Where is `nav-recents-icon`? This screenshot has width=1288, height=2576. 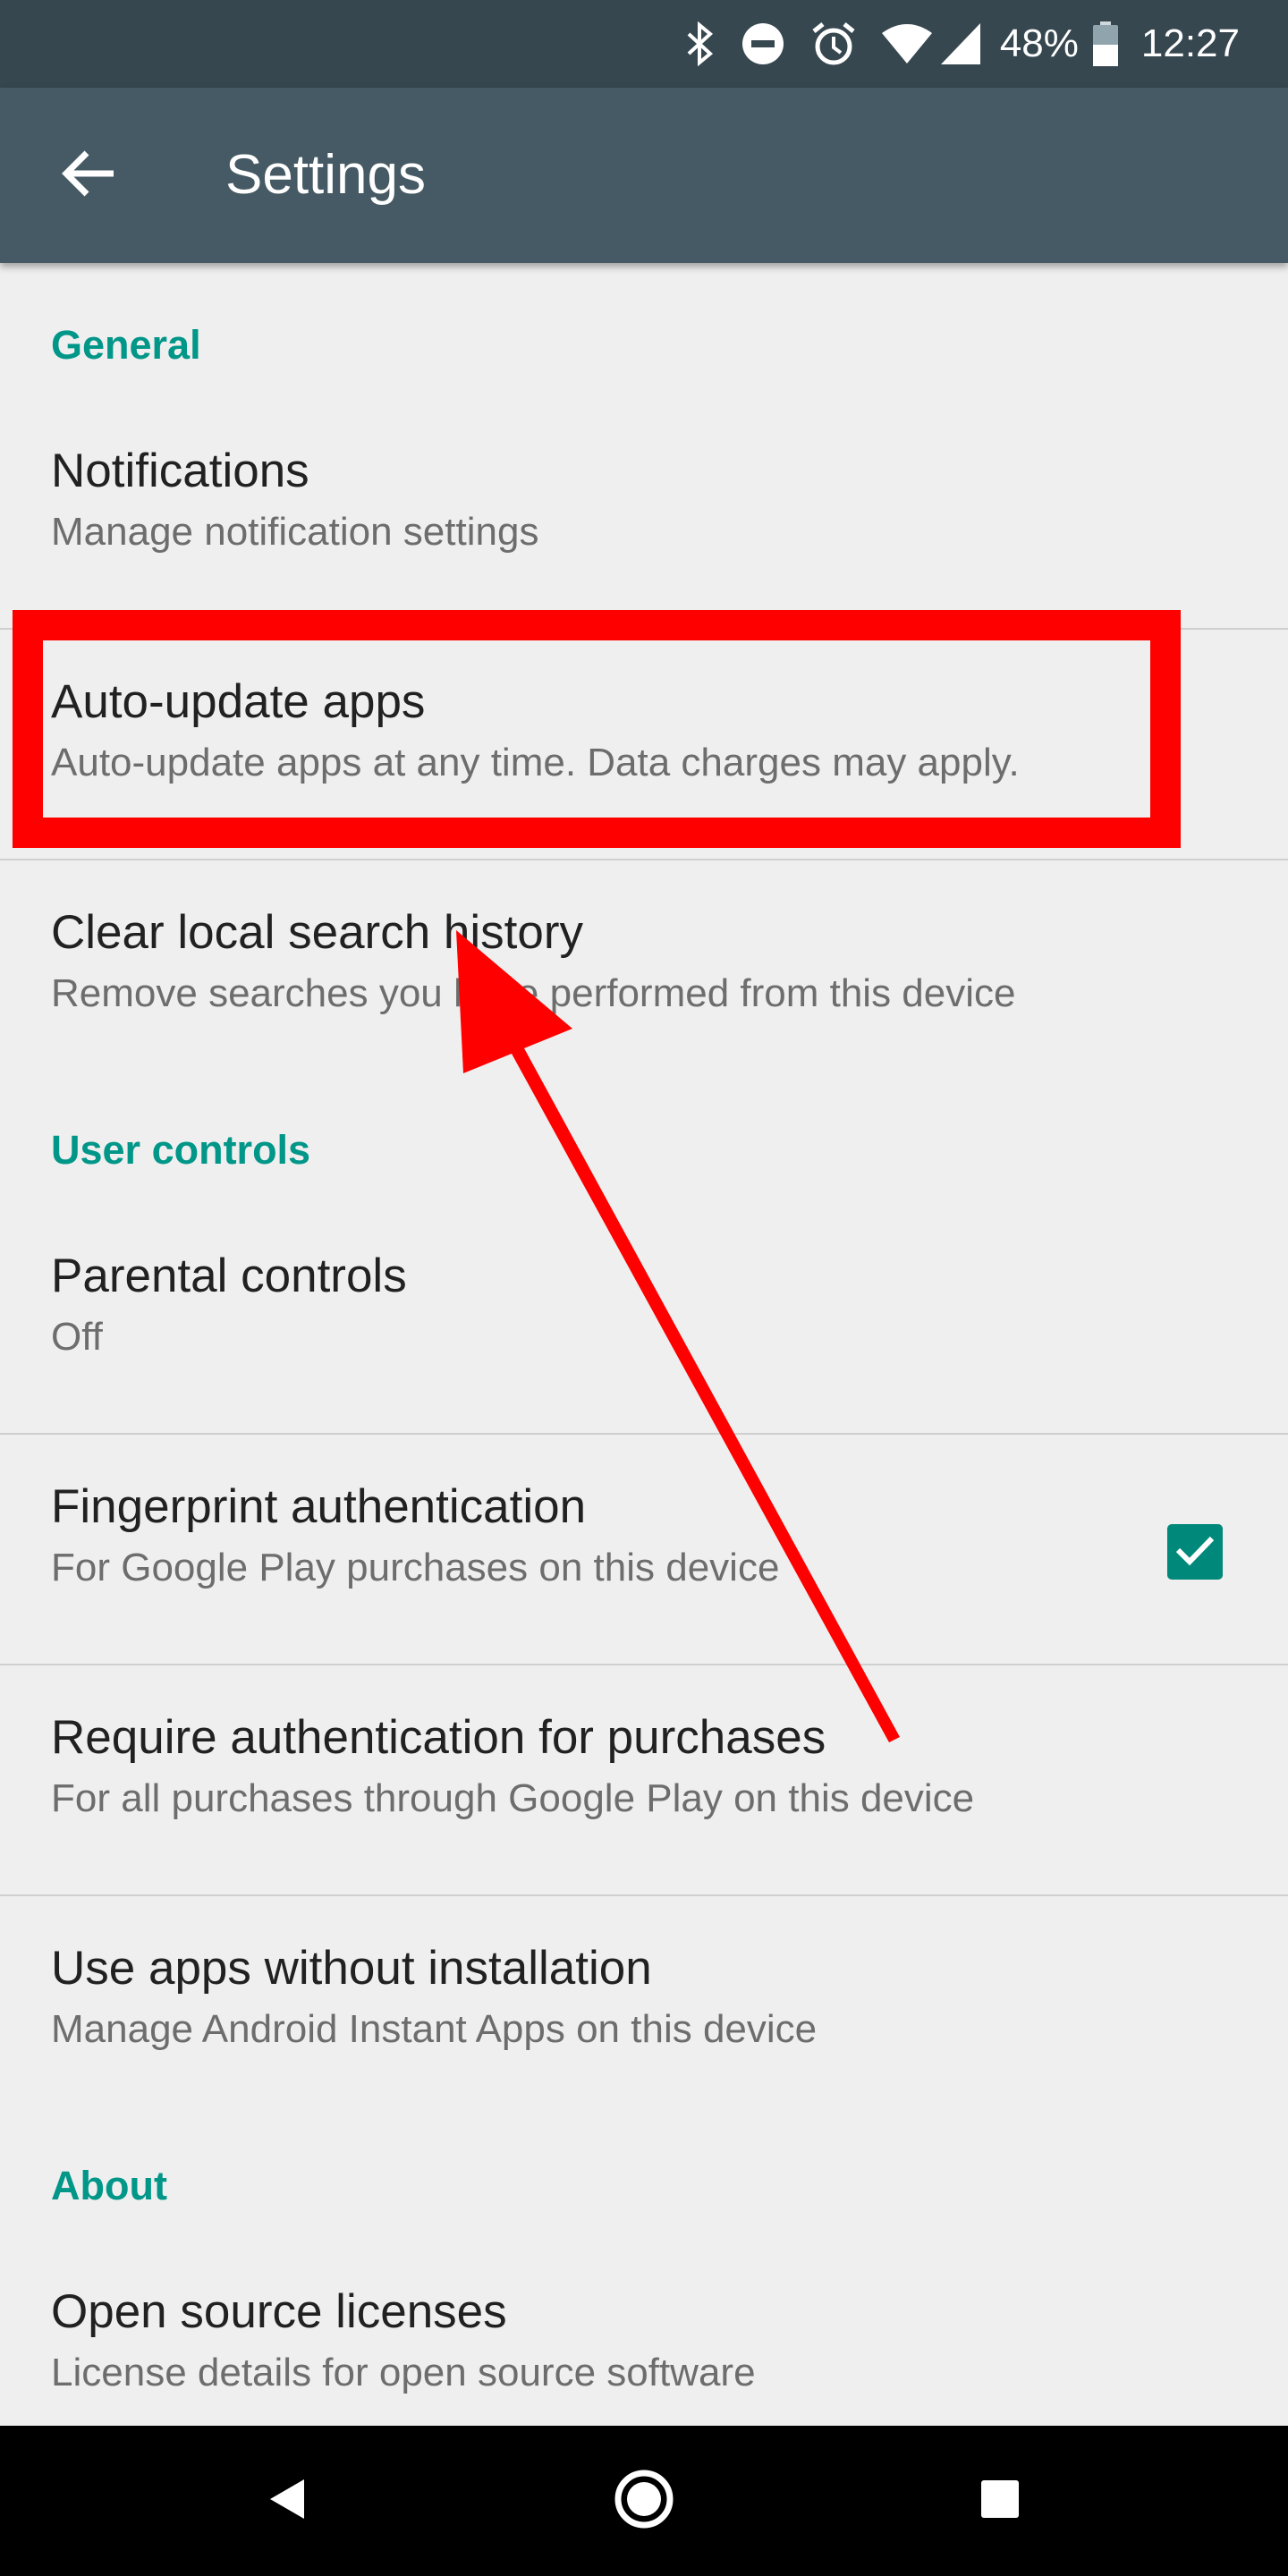
nav-recents-icon is located at coordinates (1000, 2501).